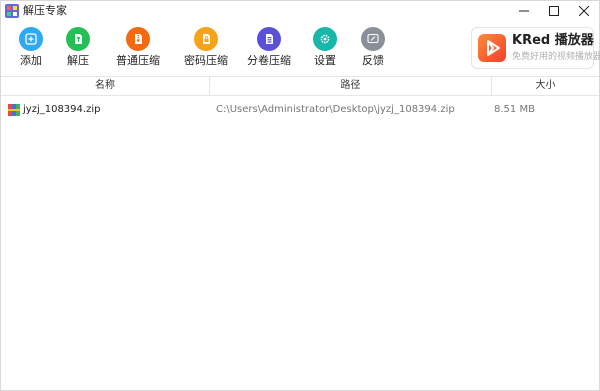 The image size is (600, 391). Describe the element at coordinates (325, 39) in the screenshot. I see `gear-icon` at that location.